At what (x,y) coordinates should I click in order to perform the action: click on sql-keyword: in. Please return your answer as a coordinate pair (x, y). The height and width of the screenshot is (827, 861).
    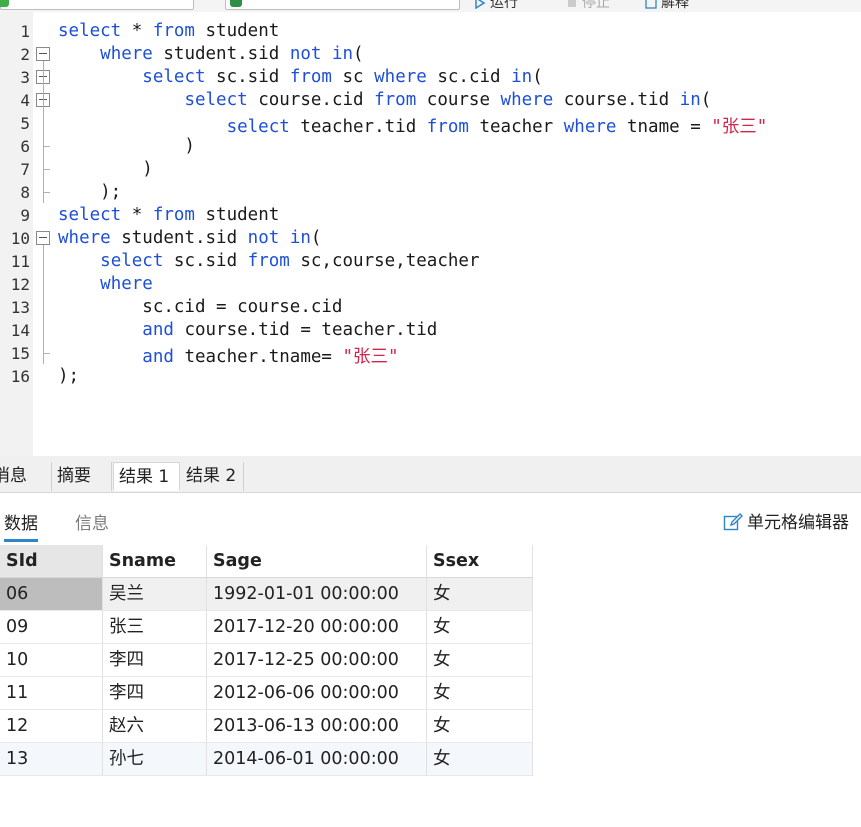
    Looking at the image, I should click on (690, 100).